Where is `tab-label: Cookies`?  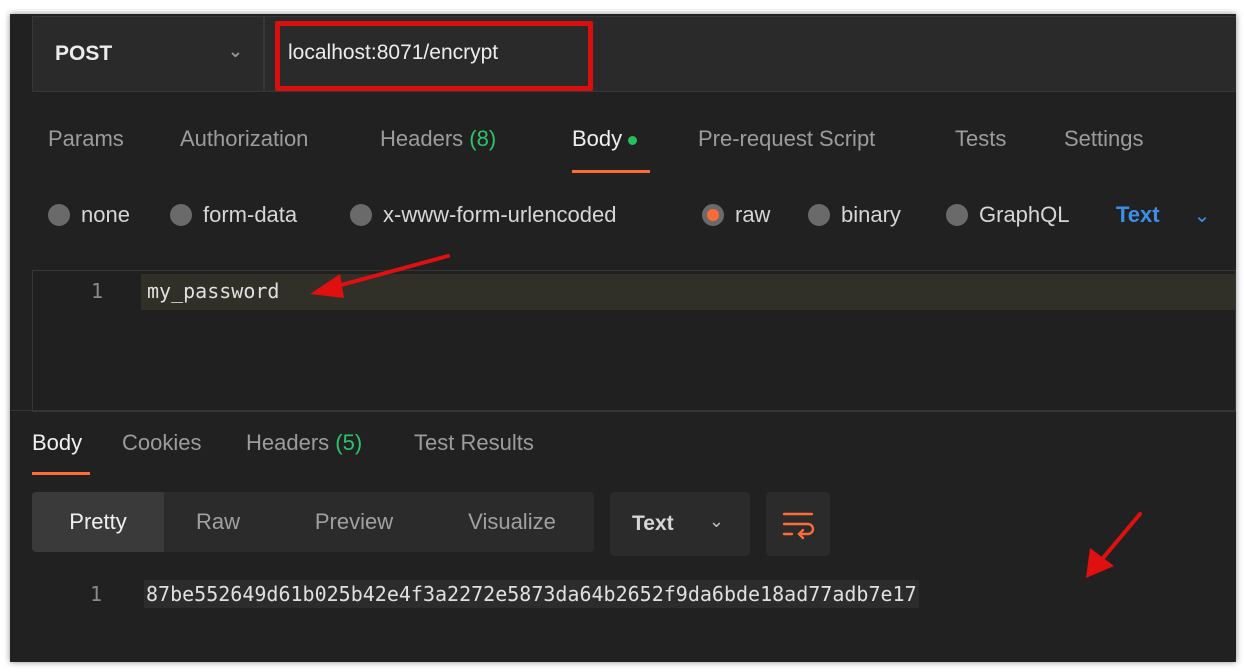
tab-label: Cookies is located at coordinates (162, 442).